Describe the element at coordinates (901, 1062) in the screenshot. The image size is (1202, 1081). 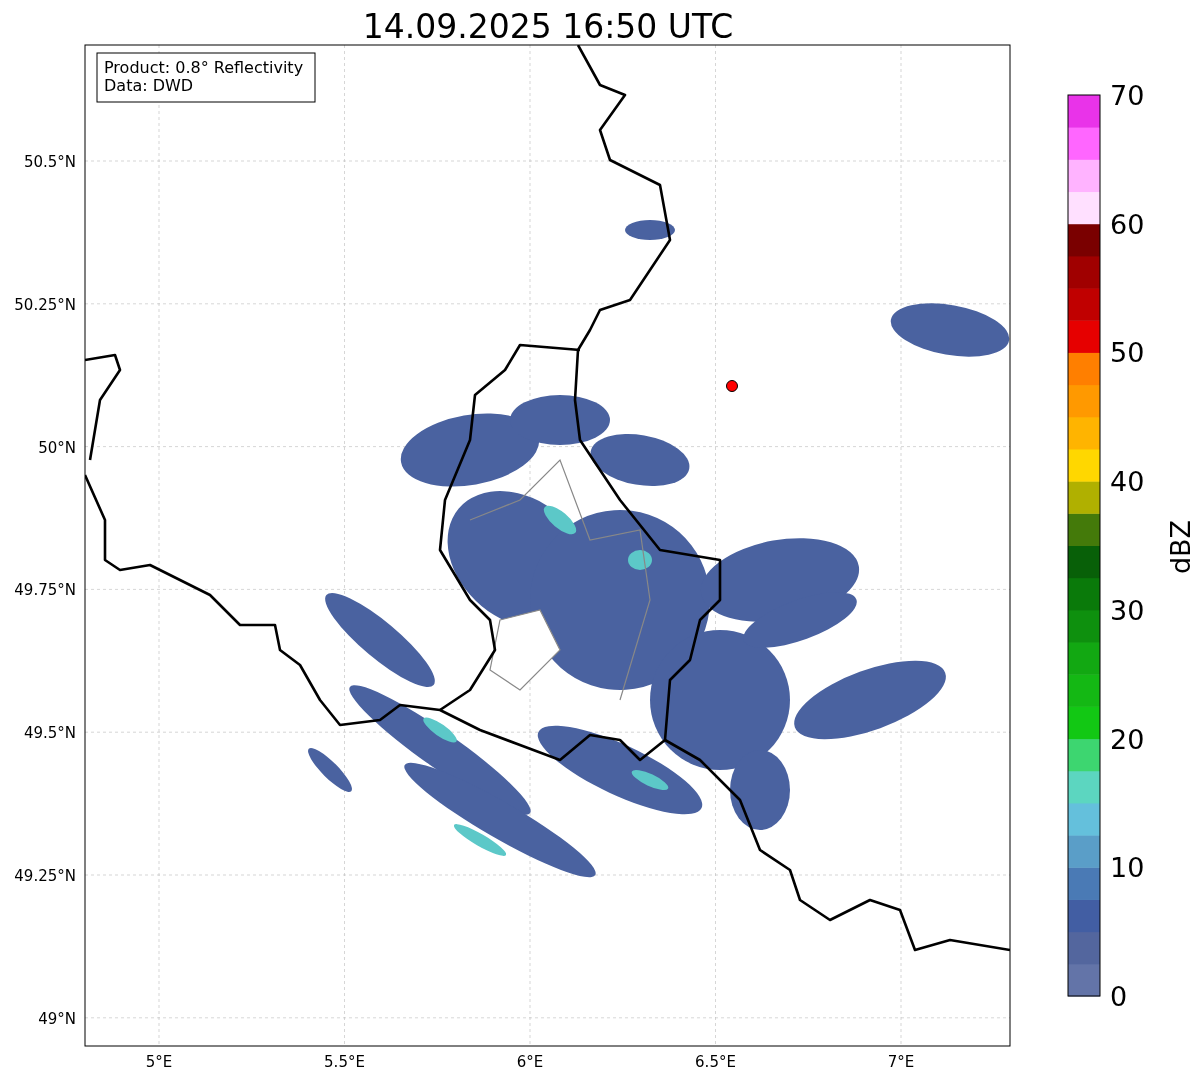
I see `axis-tick-label: 7°E` at that location.